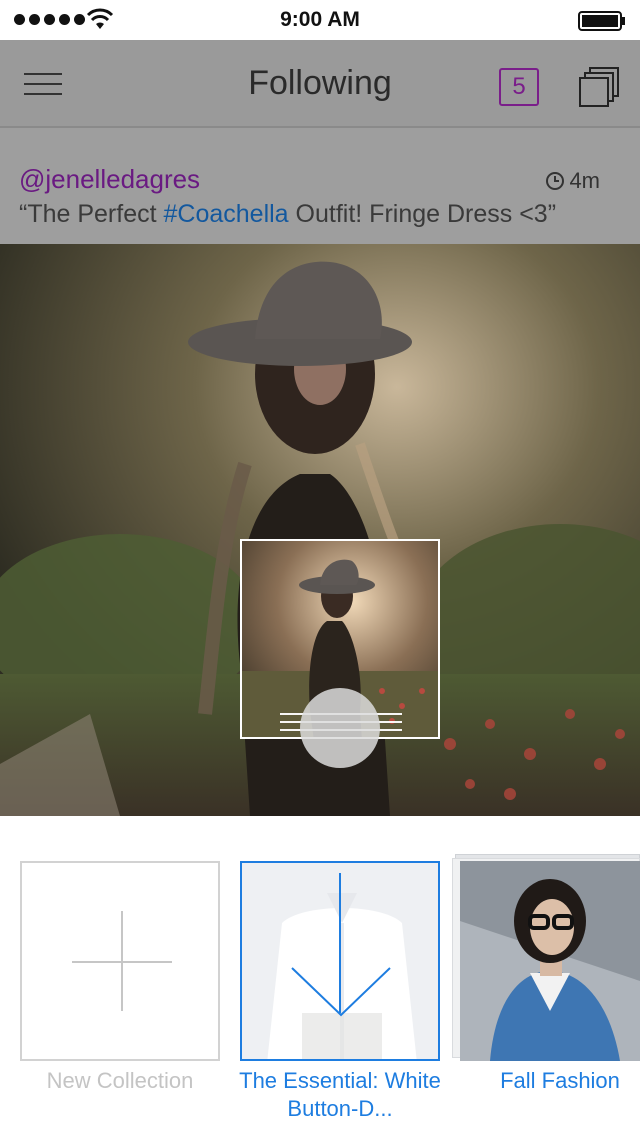 The width and height of the screenshot is (640, 1136). I want to click on post-time-ago: 4m, so click(584, 180).